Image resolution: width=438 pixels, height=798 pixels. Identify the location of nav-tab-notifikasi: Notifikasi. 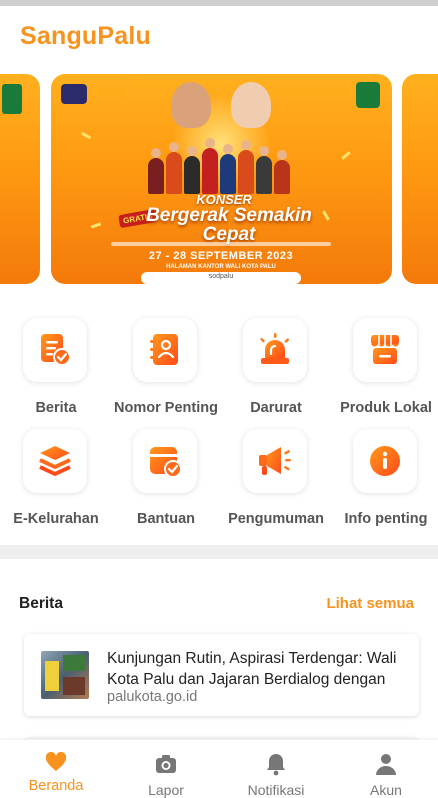
(276, 769).